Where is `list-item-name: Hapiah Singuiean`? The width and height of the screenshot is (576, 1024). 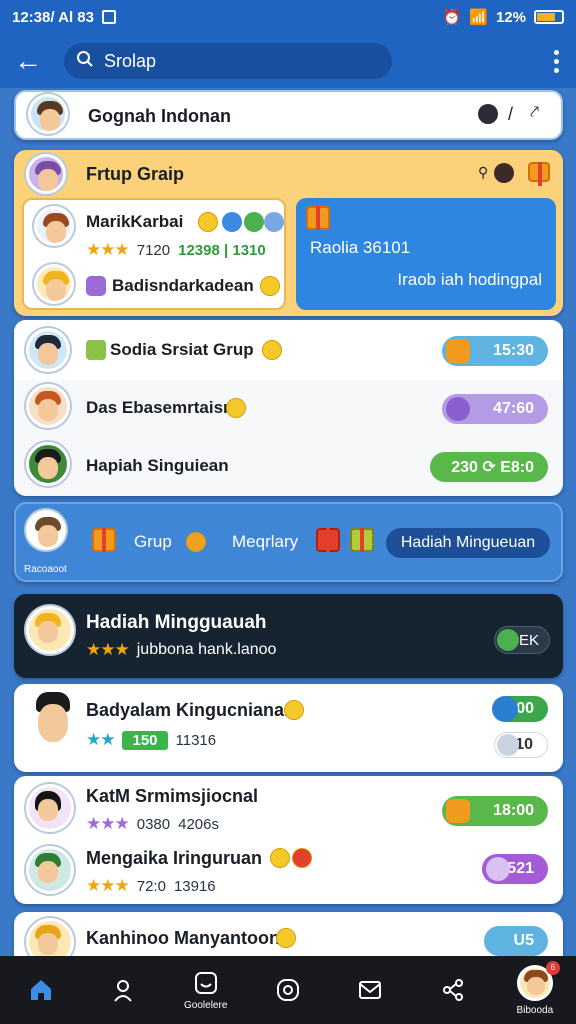
list-item-name: Hapiah Singuiean is located at coordinates (157, 465).